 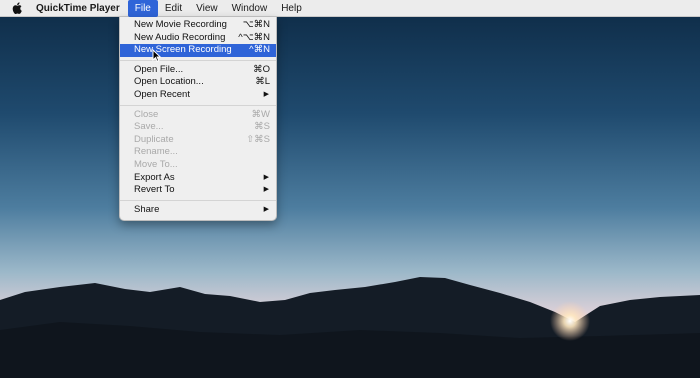 I want to click on menu-item-export-as: Export As ▶, so click(x=198, y=178).